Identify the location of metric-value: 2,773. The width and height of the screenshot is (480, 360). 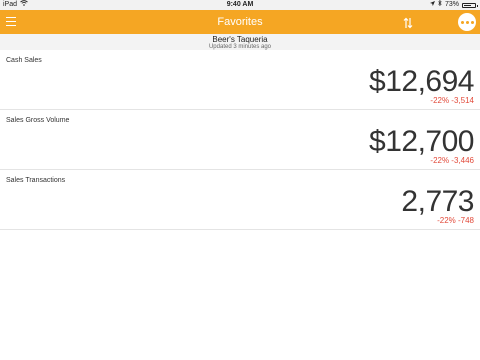
(437, 201).